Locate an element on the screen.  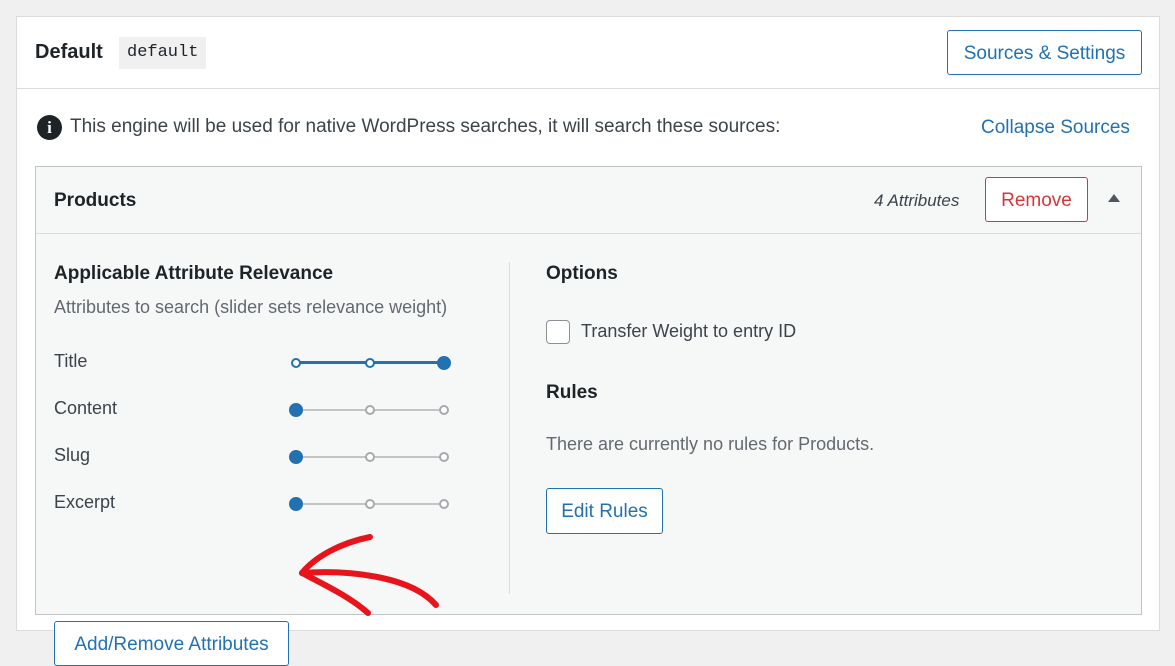
attribute-label: Excerpt is located at coordinates (85, 502).